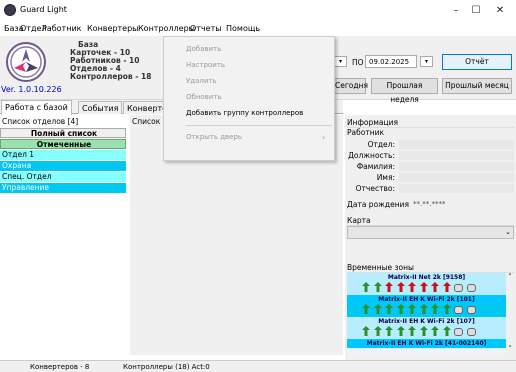 The height and width of the screenshot is (372, 516). What do you see at coordinates (258, 366) in the screenshot?
I see `status-bar: Конвертеров - 8 Контроллеры (18) Act:0` at bounding box center [258, 366].